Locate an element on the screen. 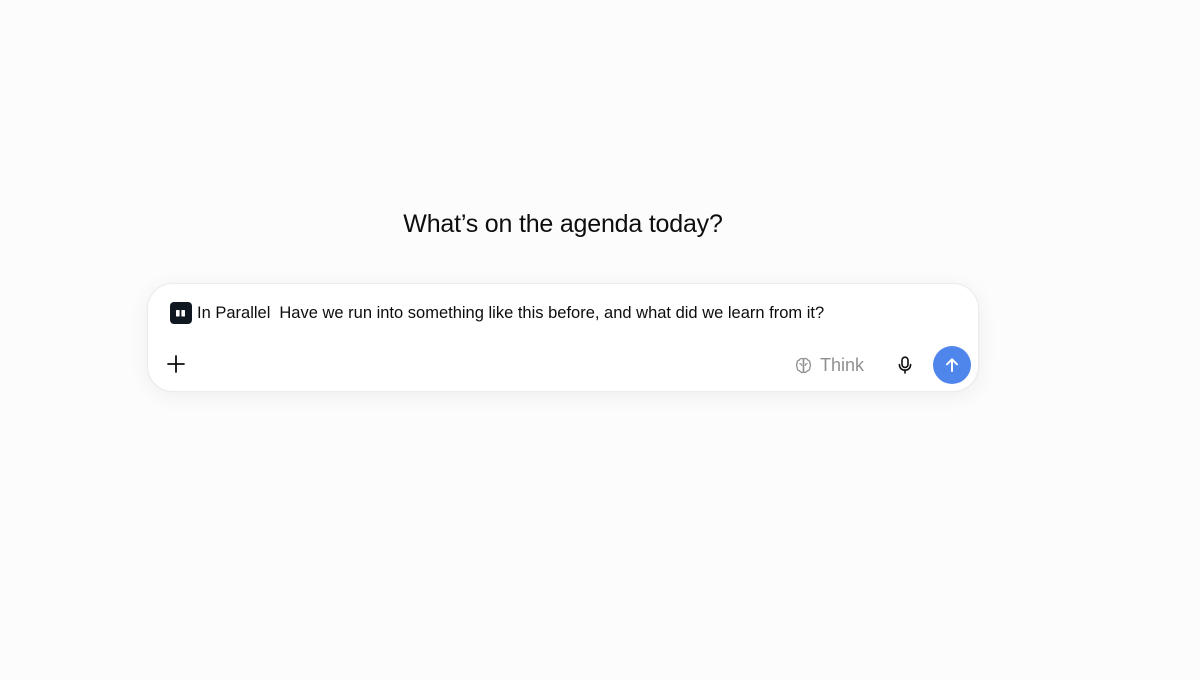 Image resolution: width=1200 pixels, height=680 pixels. microphone-icon is located at coordinates (905, 365).